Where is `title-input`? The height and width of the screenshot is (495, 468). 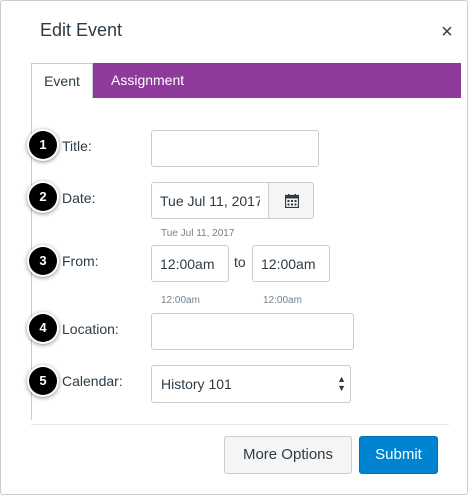
title-input is located at coordinates (235, 148).